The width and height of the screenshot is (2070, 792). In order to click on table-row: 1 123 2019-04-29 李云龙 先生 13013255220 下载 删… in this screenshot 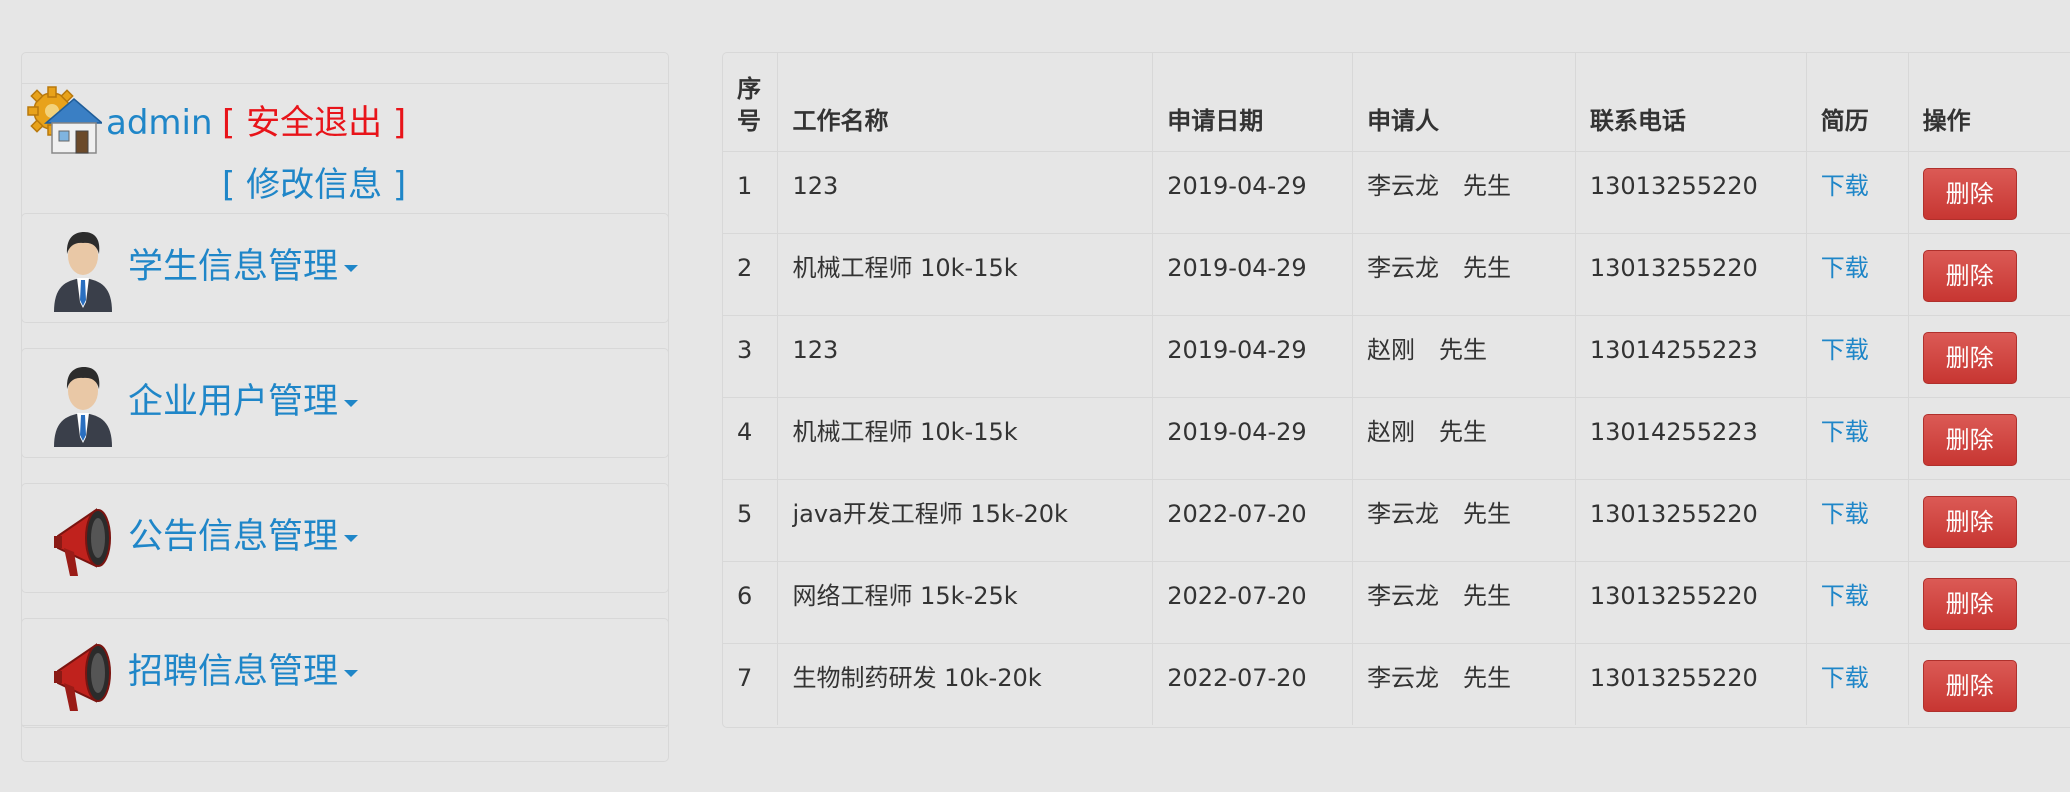, I will do `click(1396, 192)`.